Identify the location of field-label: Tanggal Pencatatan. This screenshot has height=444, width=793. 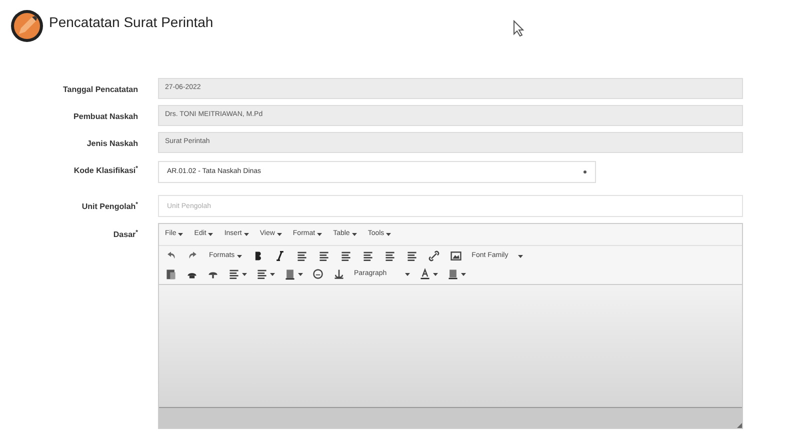
(100, 90).